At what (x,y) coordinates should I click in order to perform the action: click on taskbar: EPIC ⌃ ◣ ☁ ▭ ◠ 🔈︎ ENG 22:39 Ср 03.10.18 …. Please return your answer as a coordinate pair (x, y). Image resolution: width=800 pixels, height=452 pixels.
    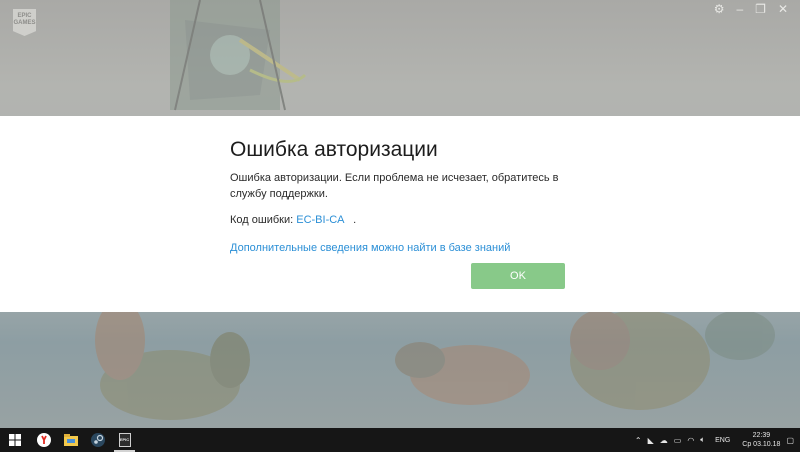
    Looking at the image, I should click on (400, 440).